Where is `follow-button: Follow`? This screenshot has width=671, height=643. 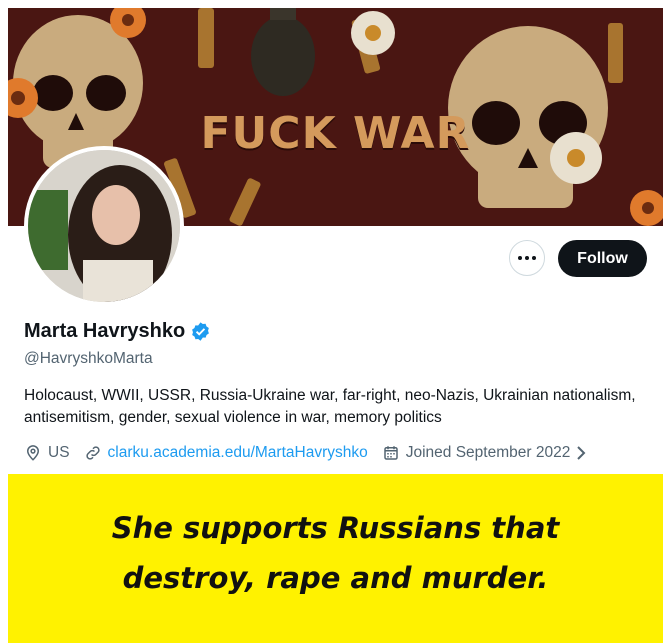 follow-button: Follow is located at coordinates (602, 258).